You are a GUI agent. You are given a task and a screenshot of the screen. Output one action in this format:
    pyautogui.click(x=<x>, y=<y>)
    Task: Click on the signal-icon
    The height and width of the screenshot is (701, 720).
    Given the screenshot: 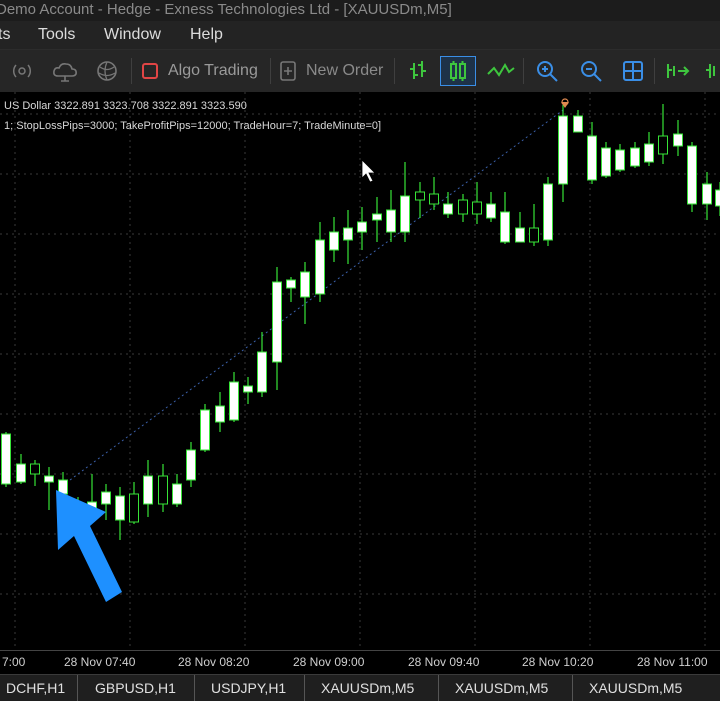 What is the action you would take?
    pyautogui.click(x=22, y=71)
    